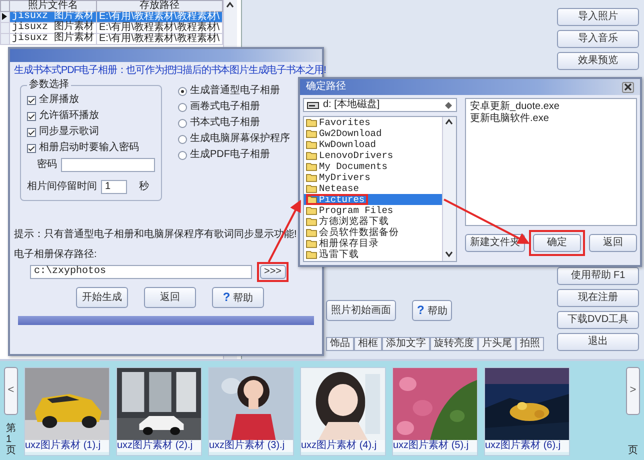 The width and height of the screenshot is (644, 460). What do you see at coordinates (326, 87) in the screenshot?
I see `window-title: 确定路径` at bounding box center [326, 87].